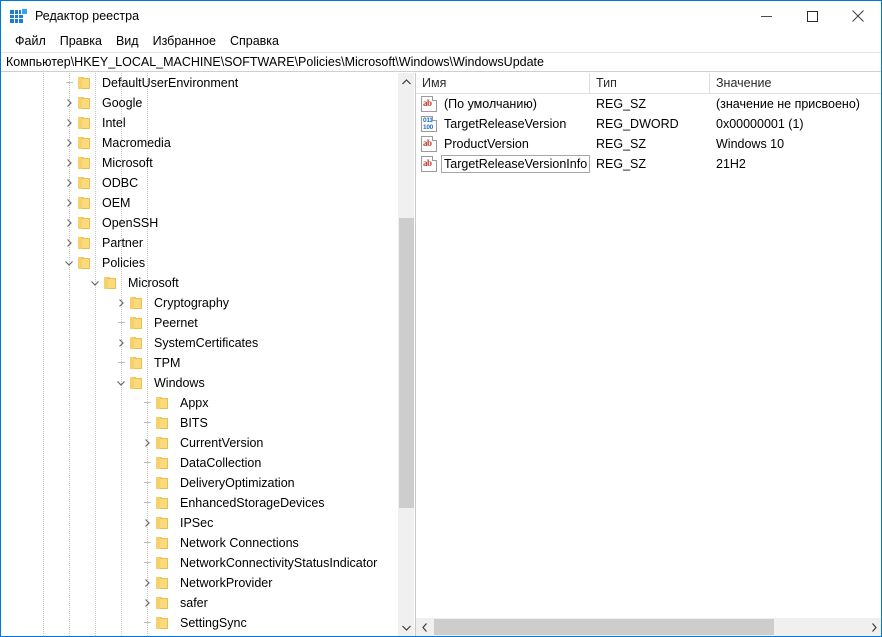  I want to click on tree-item-windows: Windows, so click(199, 383).